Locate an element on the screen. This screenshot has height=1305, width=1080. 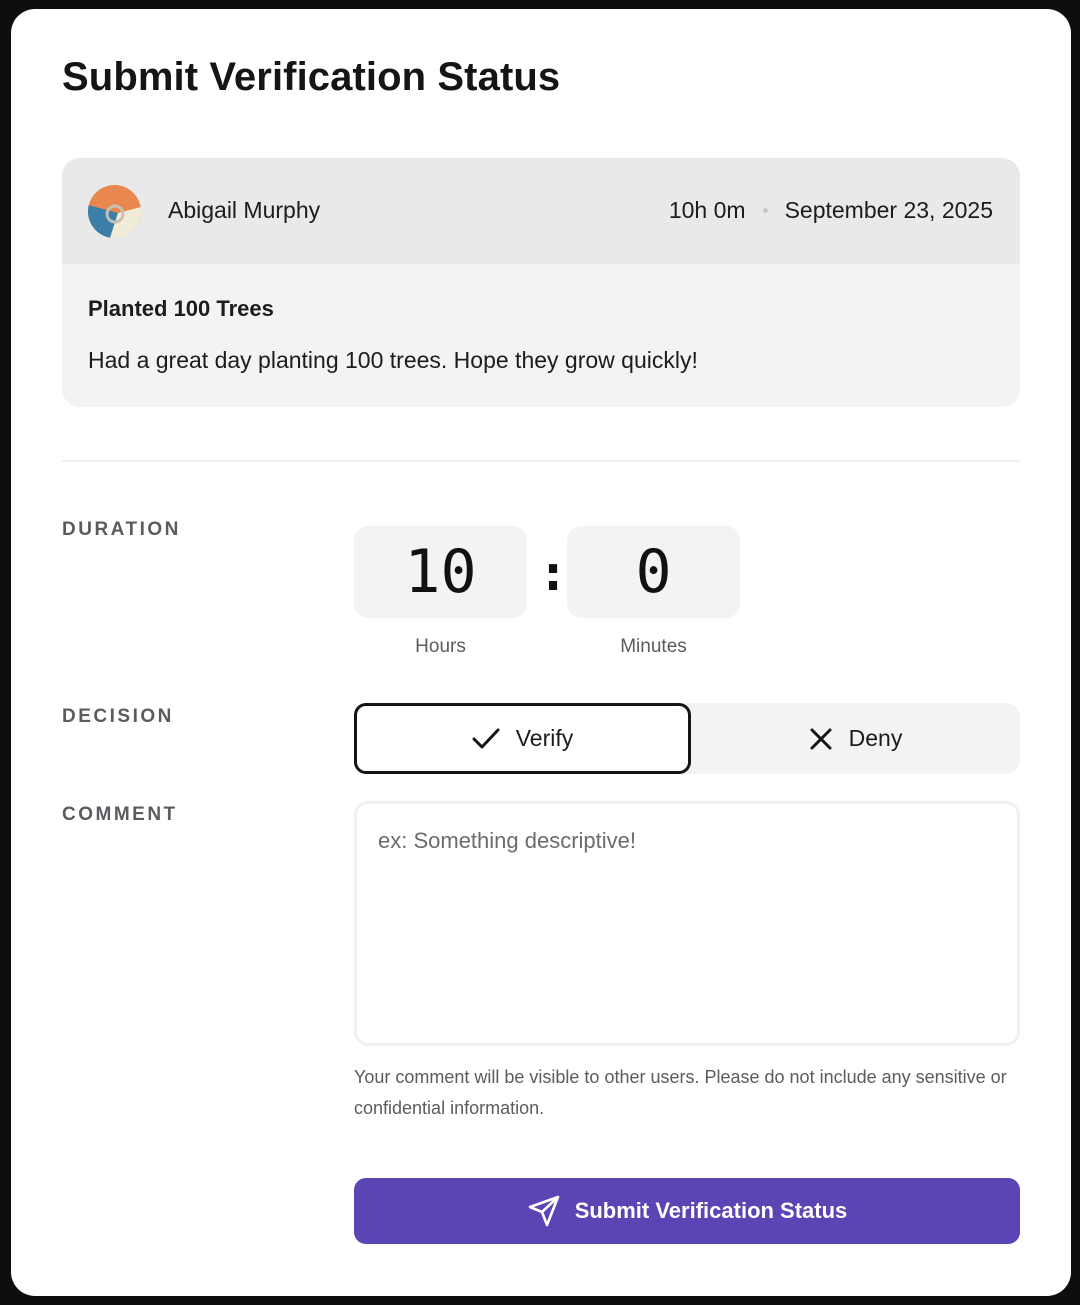
verify-label: Verify is located at coordinates (544, 738).